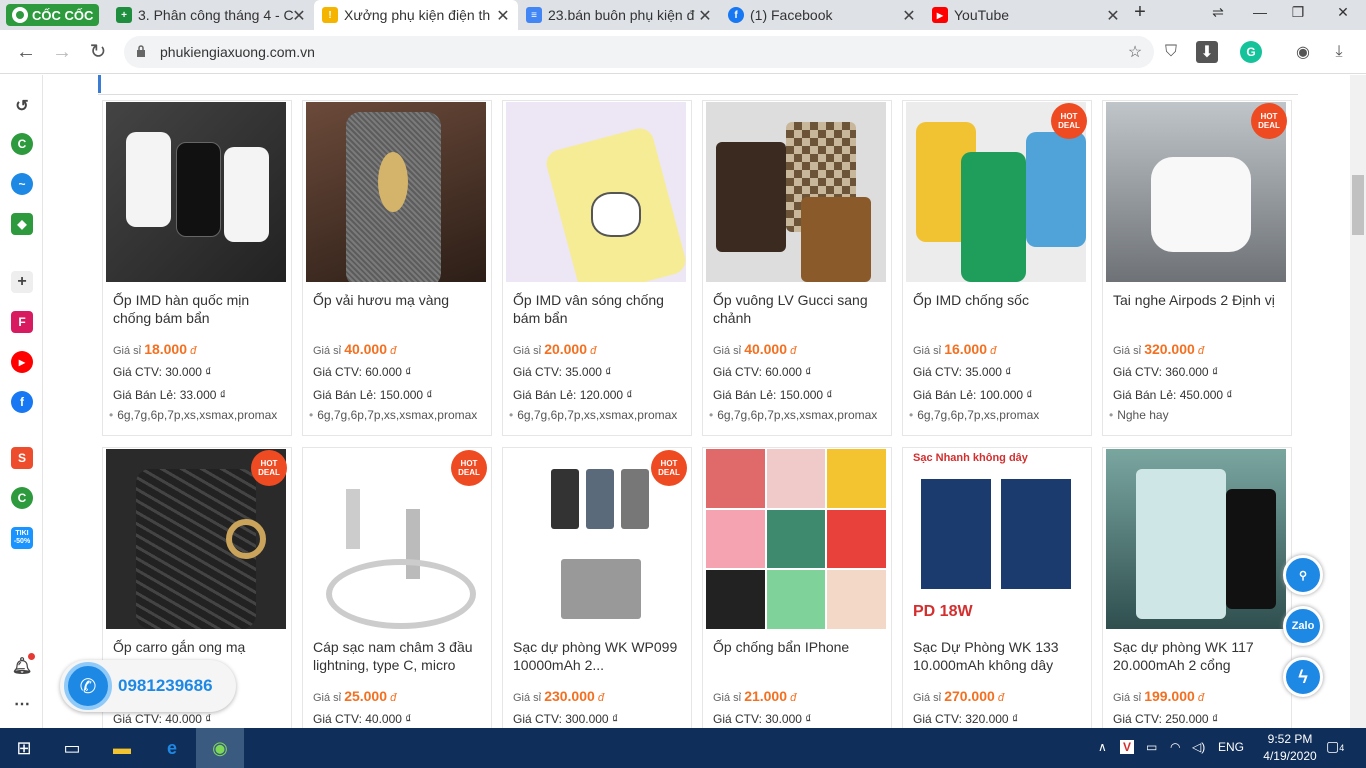 The image size is (1366, 768). What do you see at coordinates (22, 322) in the screenshot?
I see `foody-icon: F` at bounding box center [22, 322].